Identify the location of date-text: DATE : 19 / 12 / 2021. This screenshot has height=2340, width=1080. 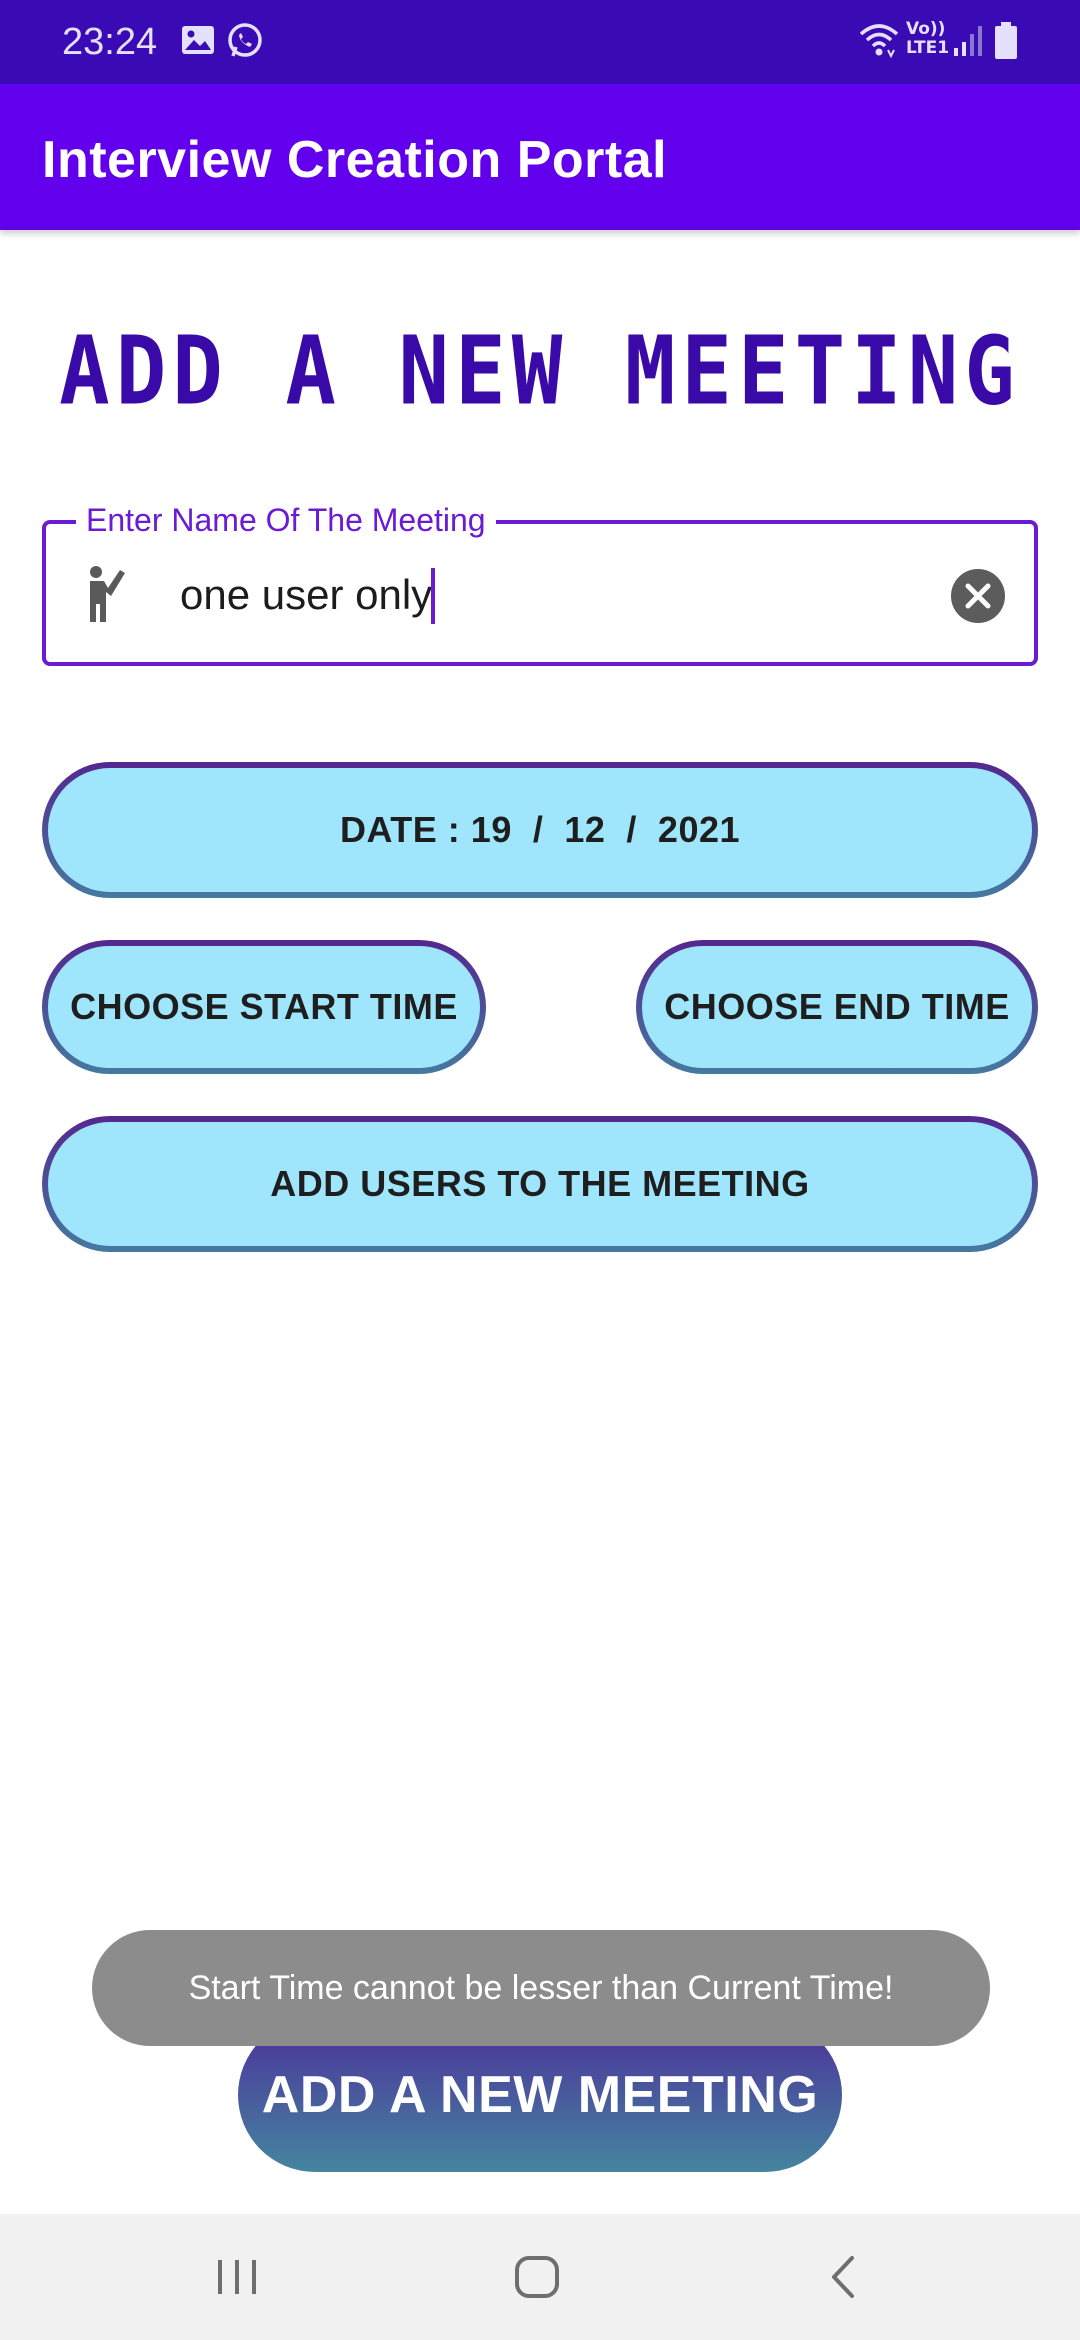
(540, 830).